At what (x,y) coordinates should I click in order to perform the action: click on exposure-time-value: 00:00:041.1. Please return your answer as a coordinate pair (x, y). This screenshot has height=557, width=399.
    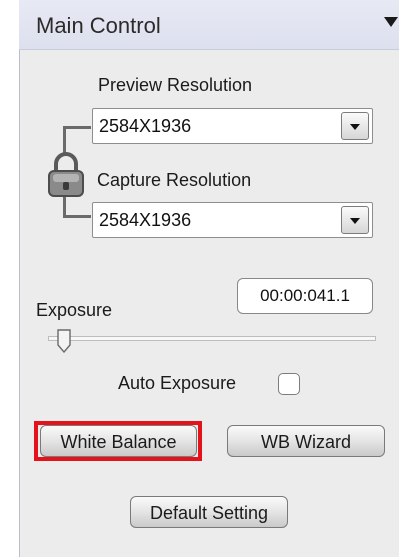
    Looking at the image, I should click on (305, 295).